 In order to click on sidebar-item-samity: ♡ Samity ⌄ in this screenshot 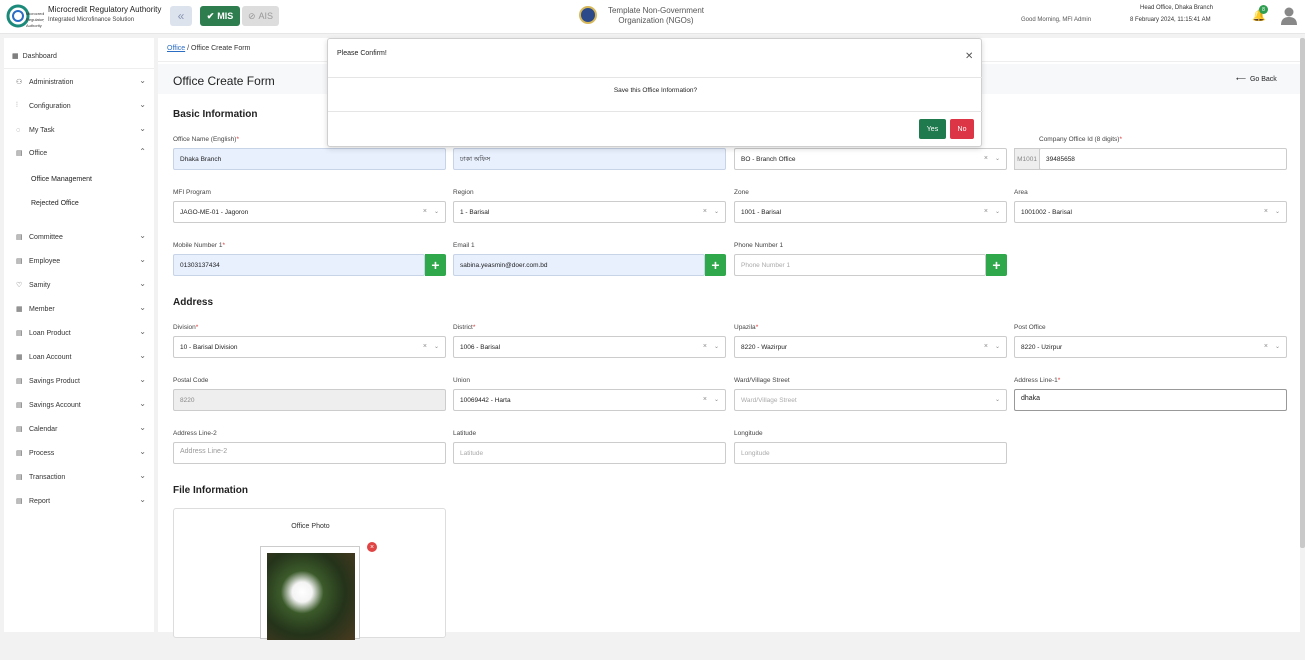, I will do `click(81, 285)`.